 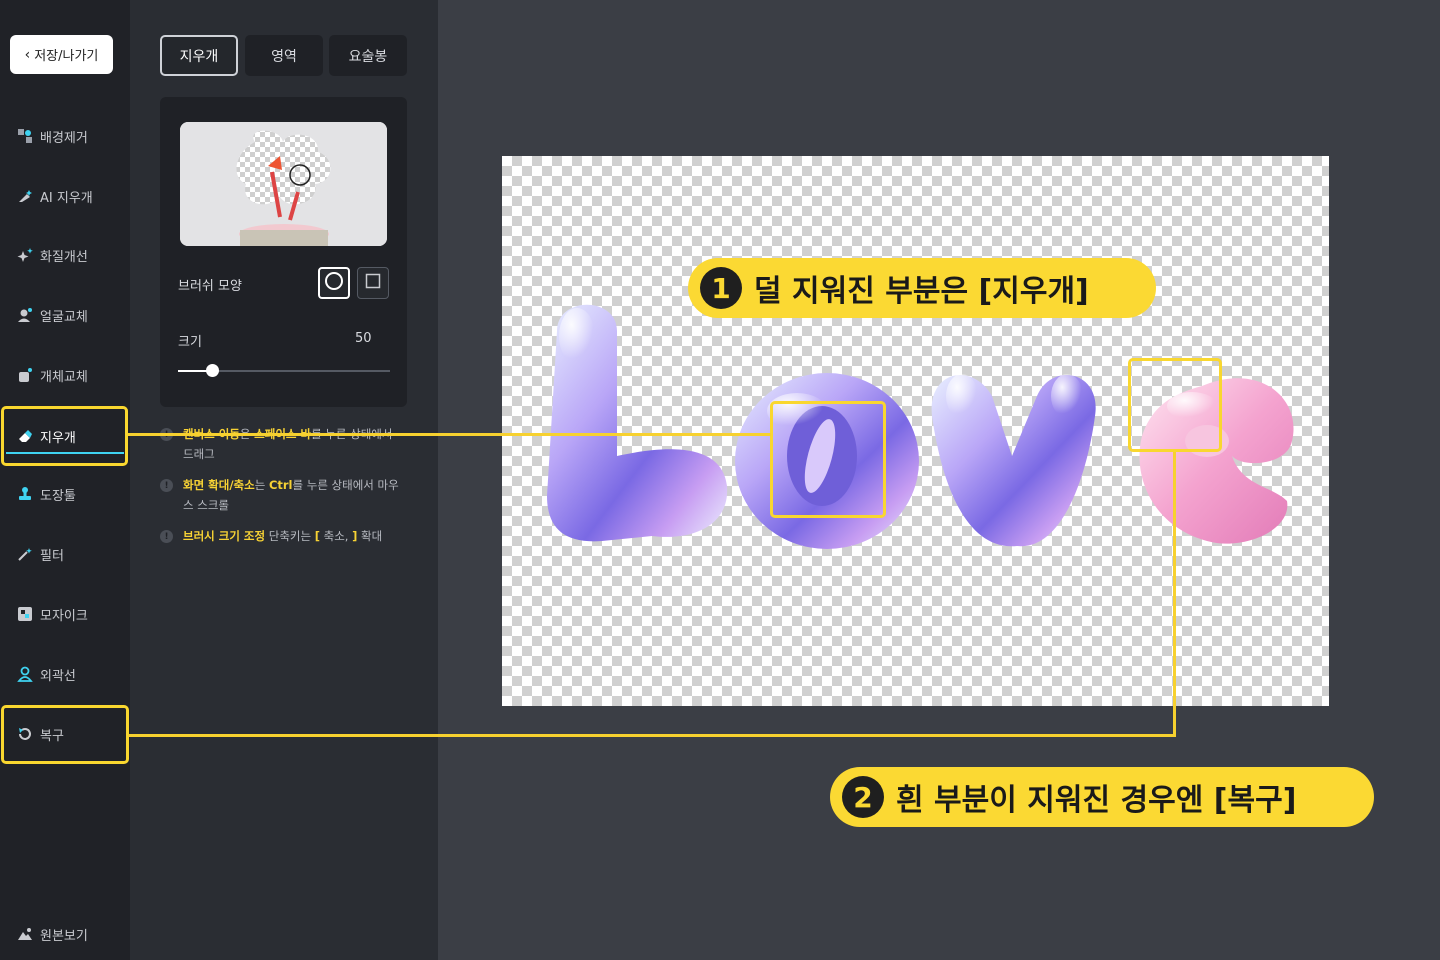 I want to click on sidebar-item-label: 외곽선, so click(x=58, y=676).